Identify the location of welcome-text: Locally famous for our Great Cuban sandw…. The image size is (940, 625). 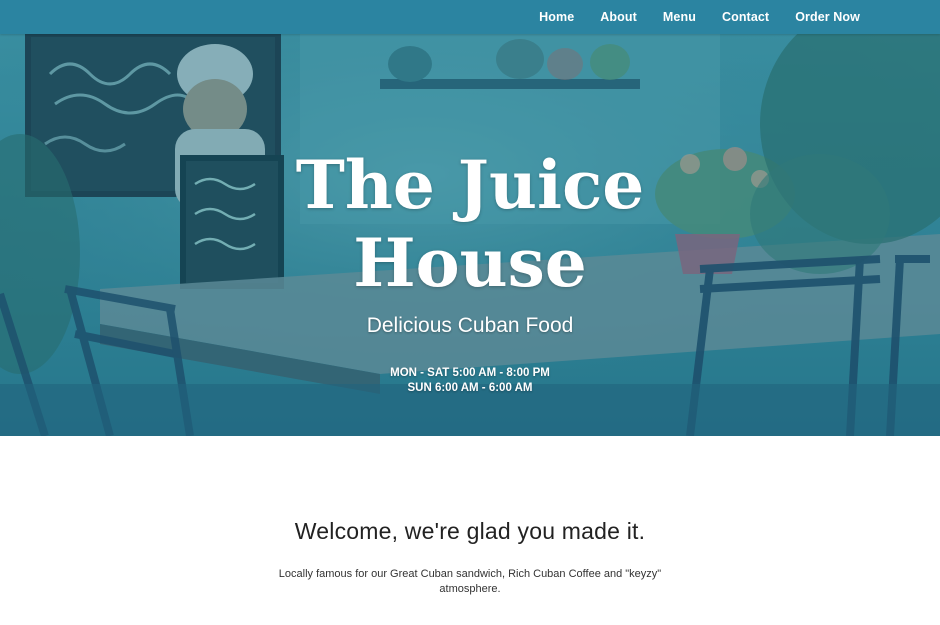
(470, 581).